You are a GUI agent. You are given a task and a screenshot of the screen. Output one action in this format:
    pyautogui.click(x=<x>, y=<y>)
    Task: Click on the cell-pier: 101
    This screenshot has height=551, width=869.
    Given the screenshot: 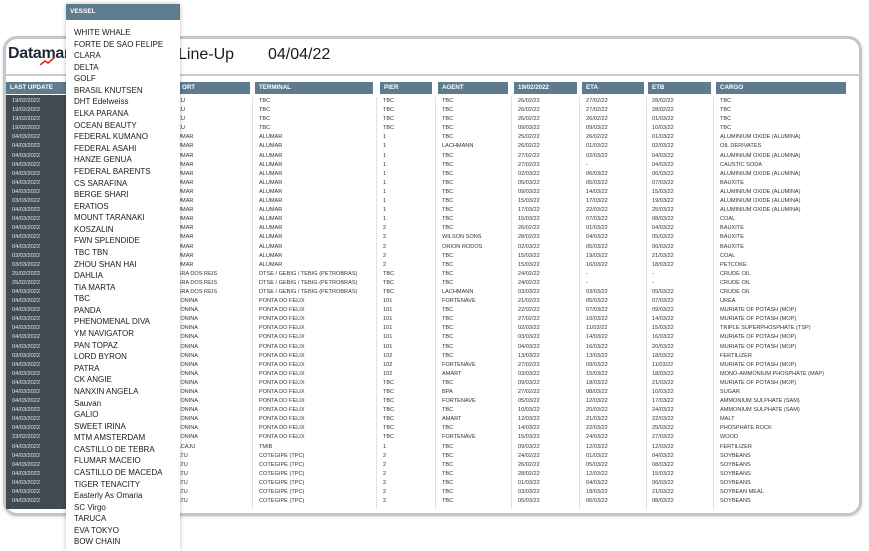 What is the action you would take?
    pyautogui.click(x=388, y=310)
    